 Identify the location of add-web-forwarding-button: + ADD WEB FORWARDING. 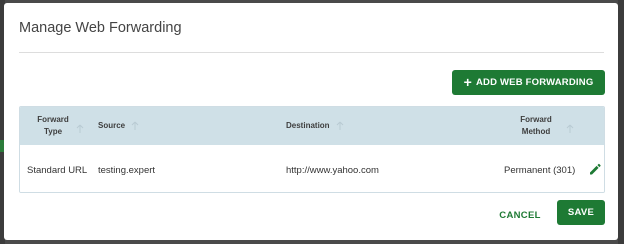
(528, 82).